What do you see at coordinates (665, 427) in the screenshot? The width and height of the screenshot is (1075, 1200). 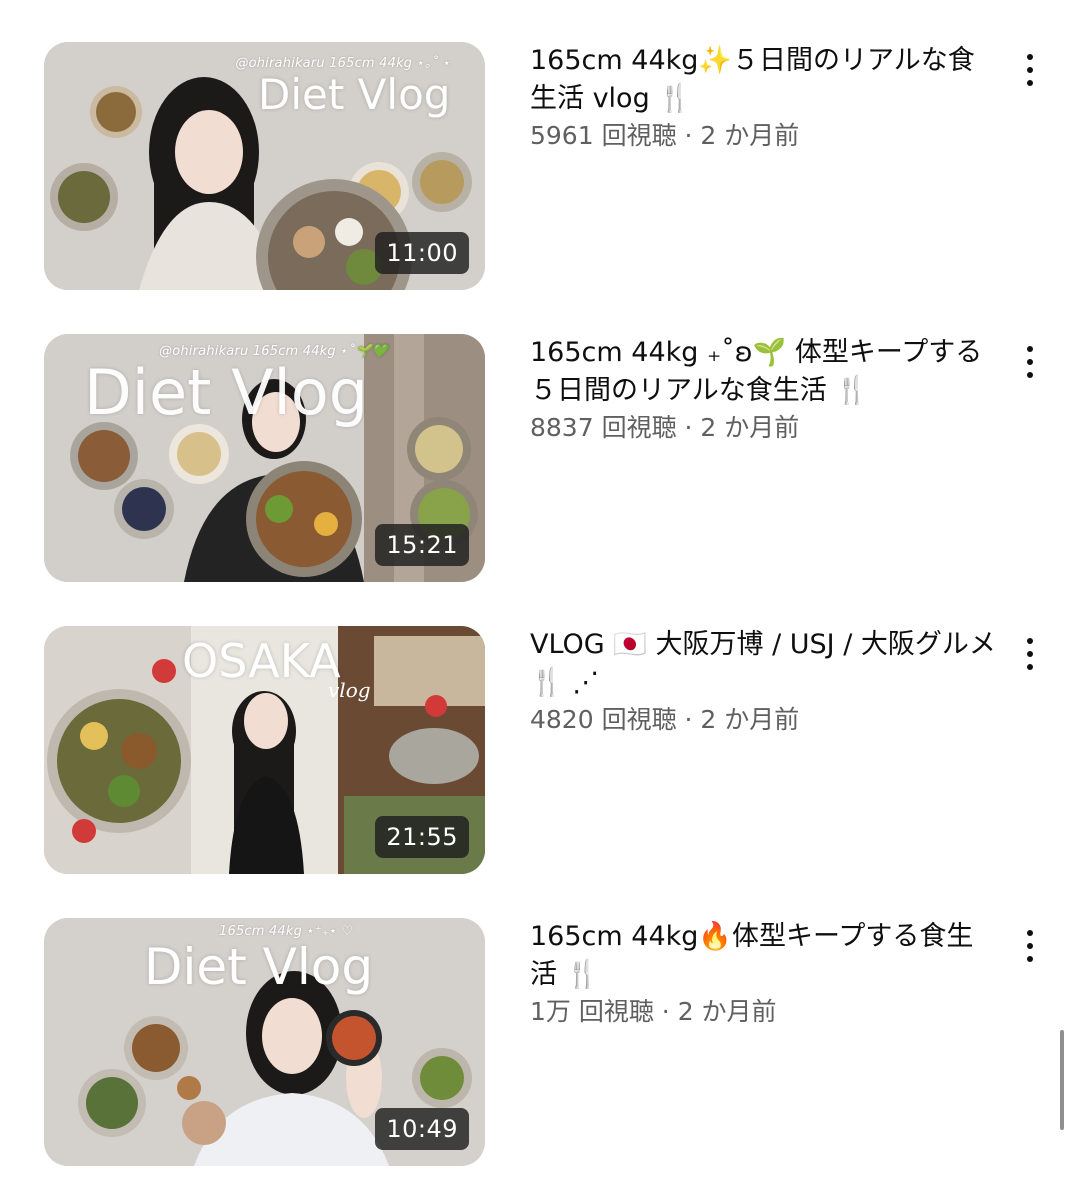 I see `video-stats: 8837 回視聴 · 2 か月前` at bounding box center [665, 427].